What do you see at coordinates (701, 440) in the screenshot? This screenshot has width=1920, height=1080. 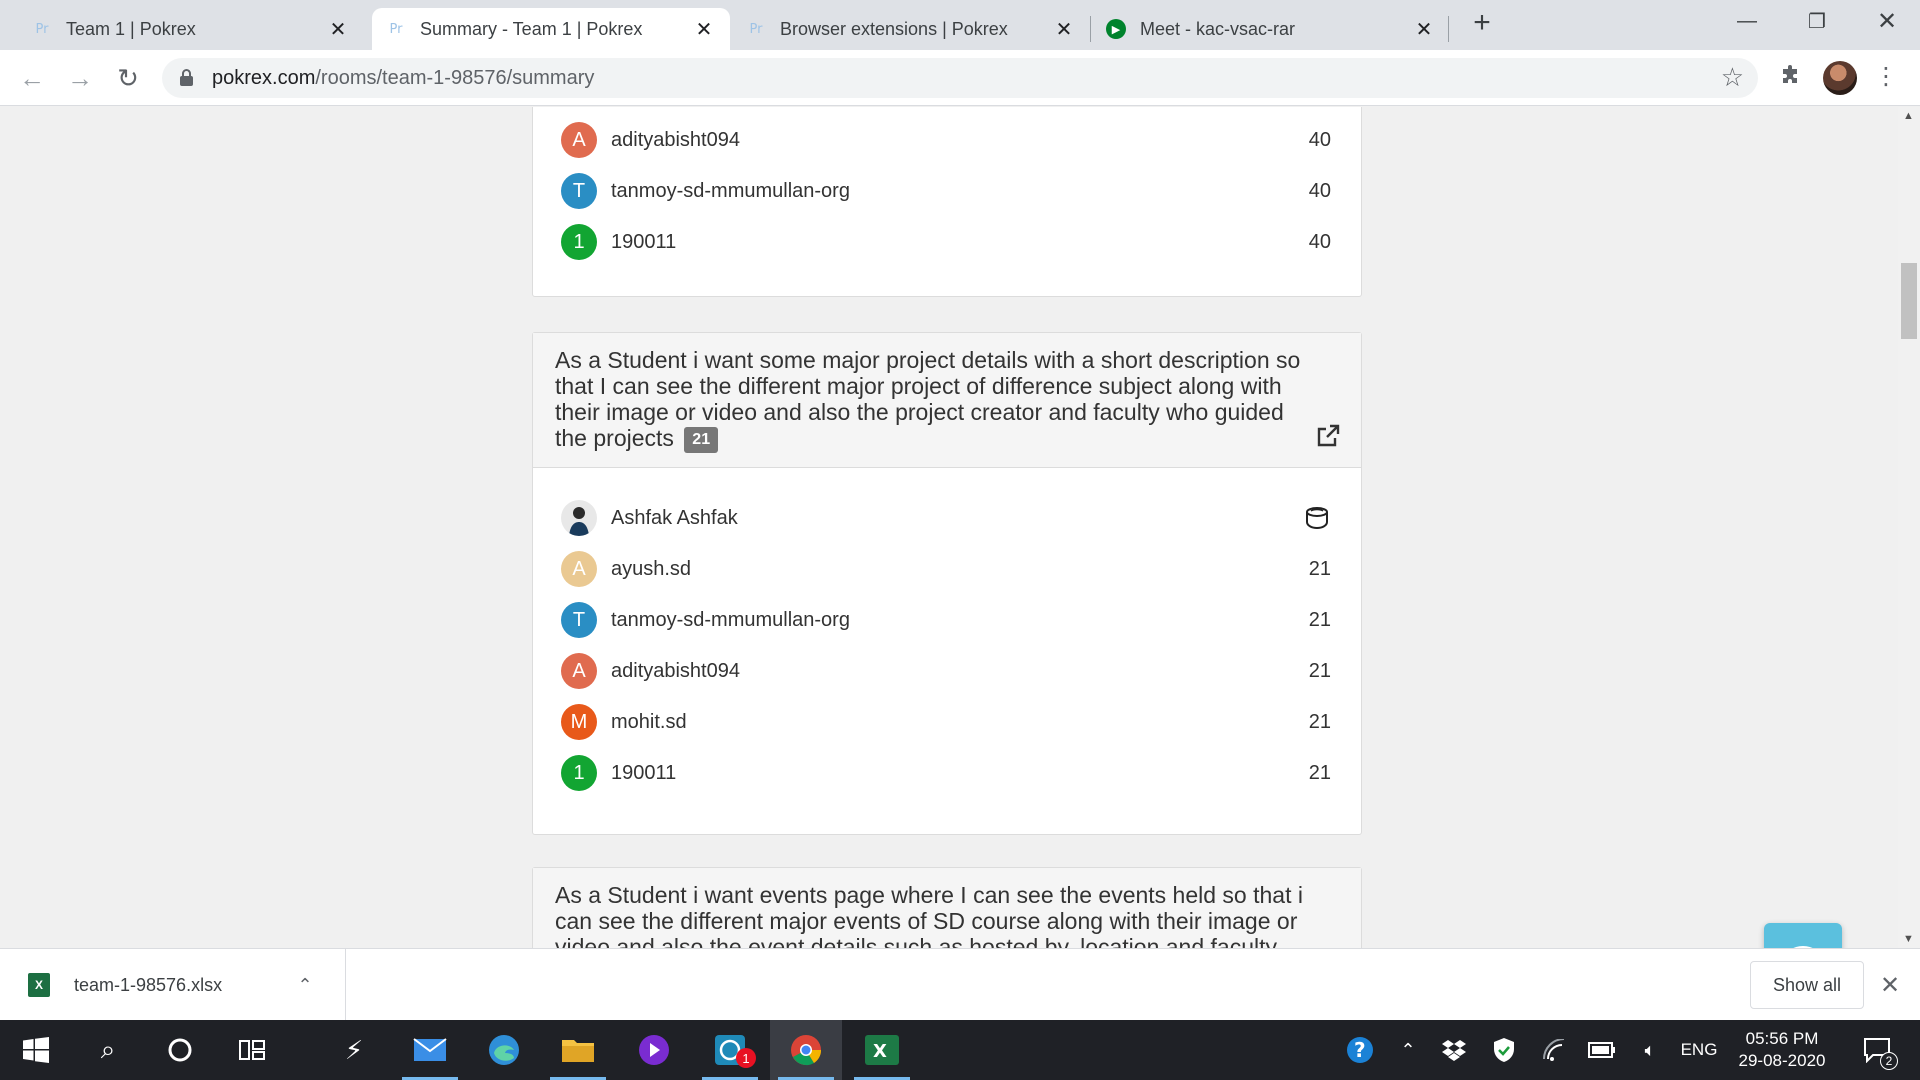 I see `story-points-badge: 21` at bounding box center [701, 440].